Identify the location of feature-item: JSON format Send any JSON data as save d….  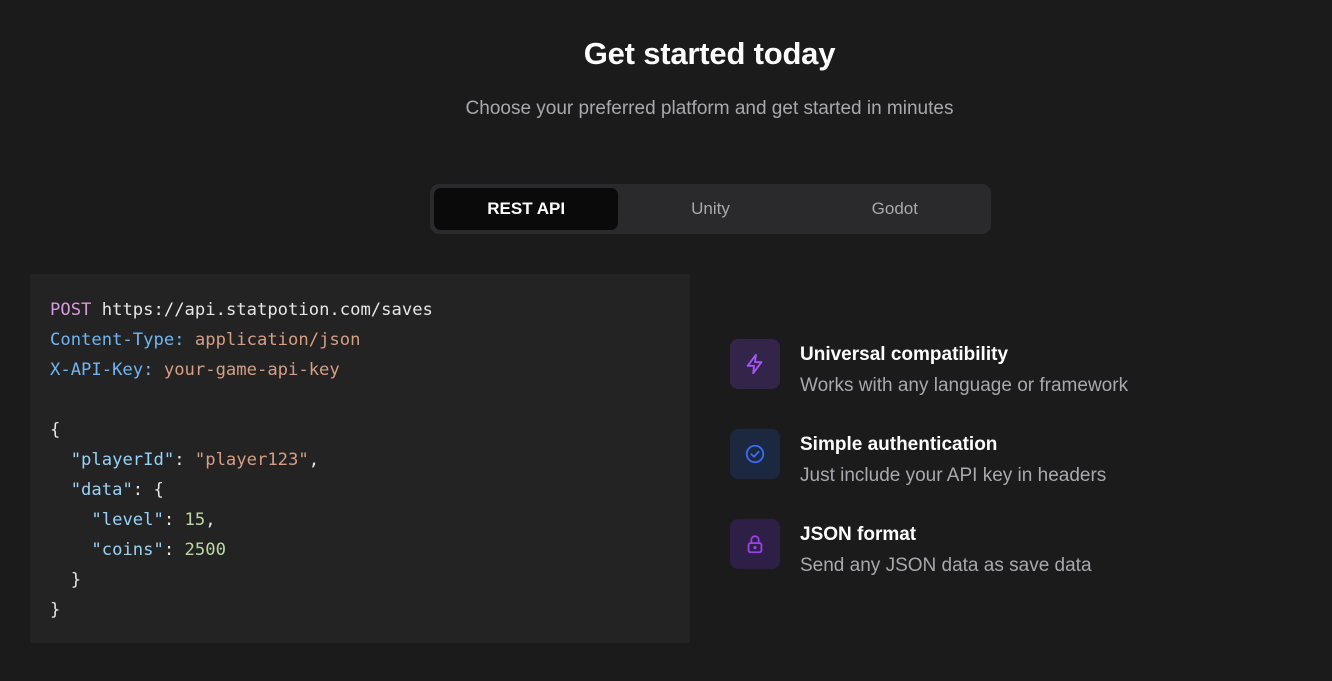
(1010, 564).